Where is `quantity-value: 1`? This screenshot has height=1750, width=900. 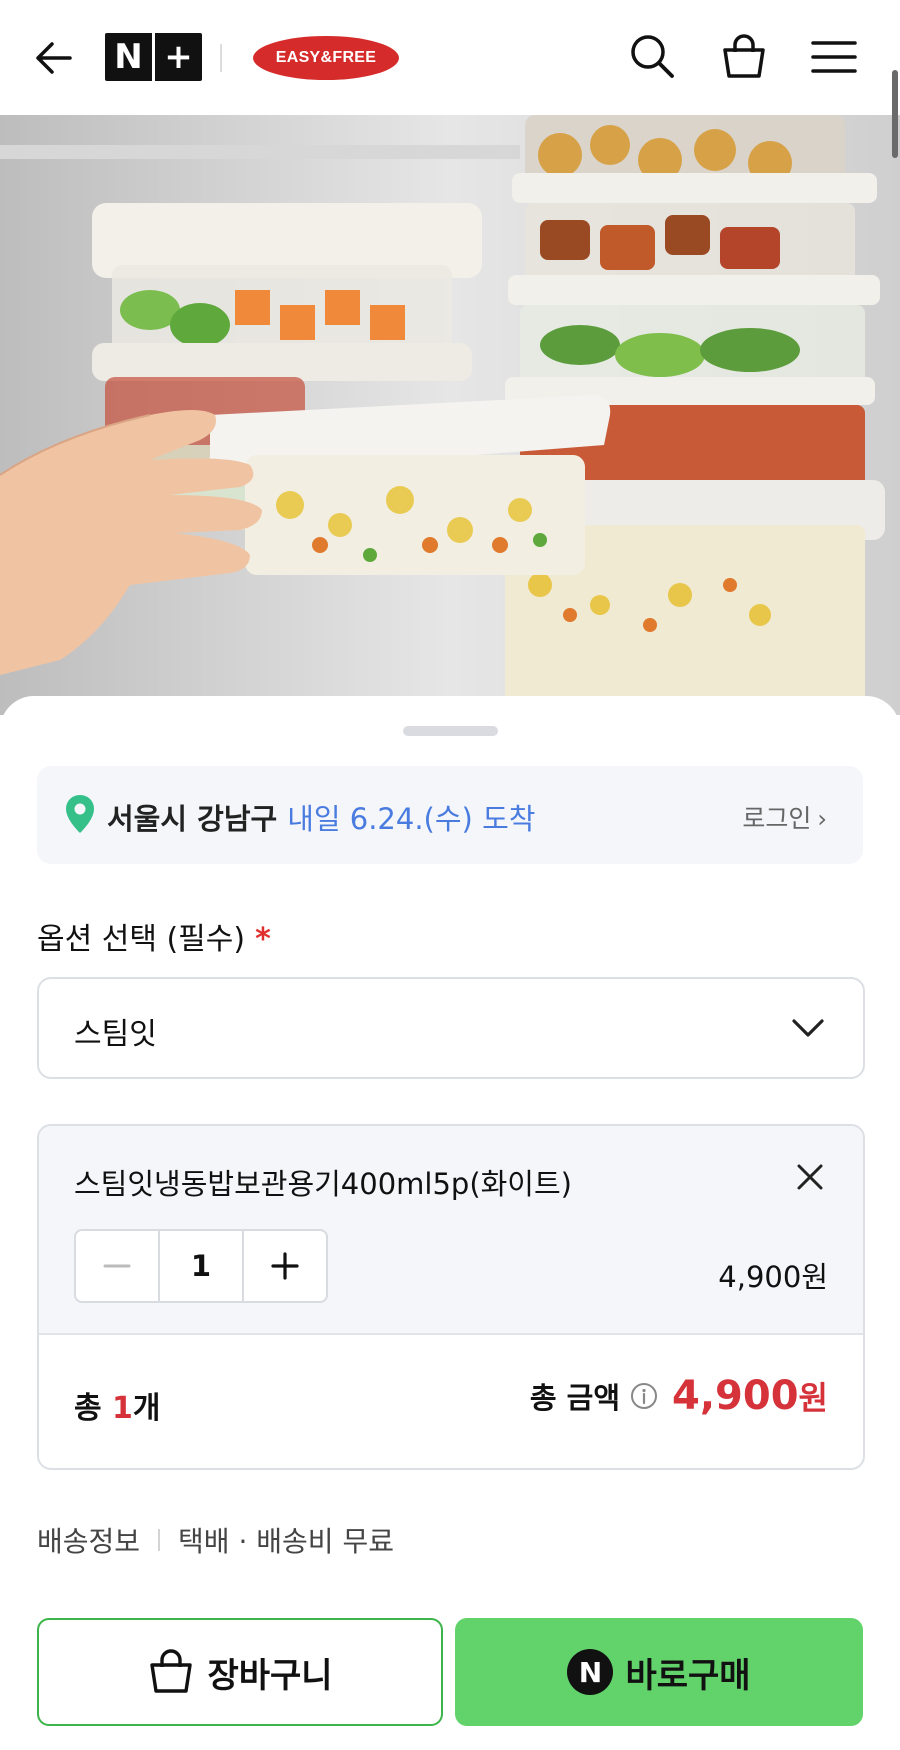 quantity-value: 1 is located at coordinates (201, 1266).